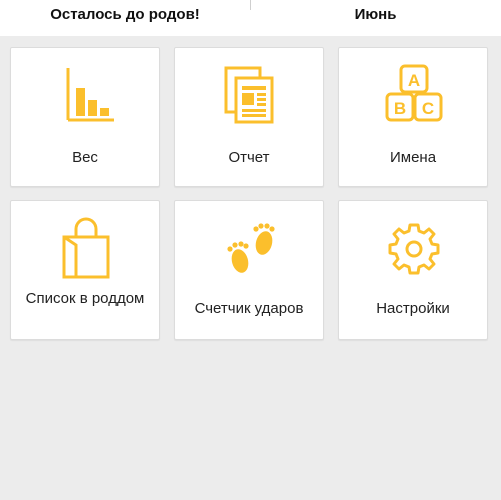 This screenshot has width=501, height=500. Describe the element at coordinates (86, 247) in the screenshot. I see `shopping-bag-icon` at that location.